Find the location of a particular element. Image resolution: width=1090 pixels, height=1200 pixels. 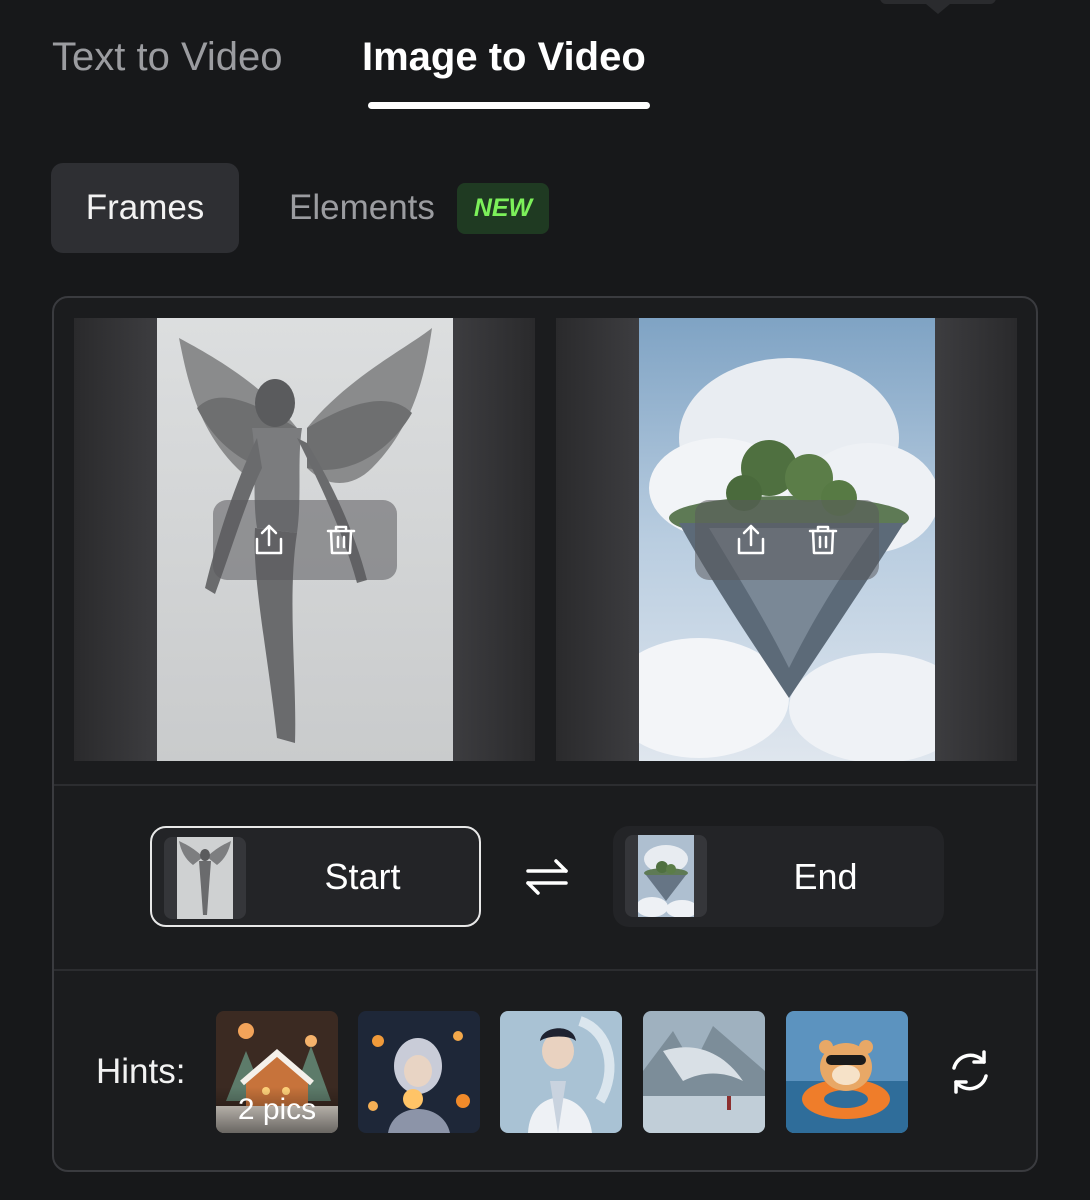

tab-text-to-video: Text to Video is located at coordinates (167, 57).